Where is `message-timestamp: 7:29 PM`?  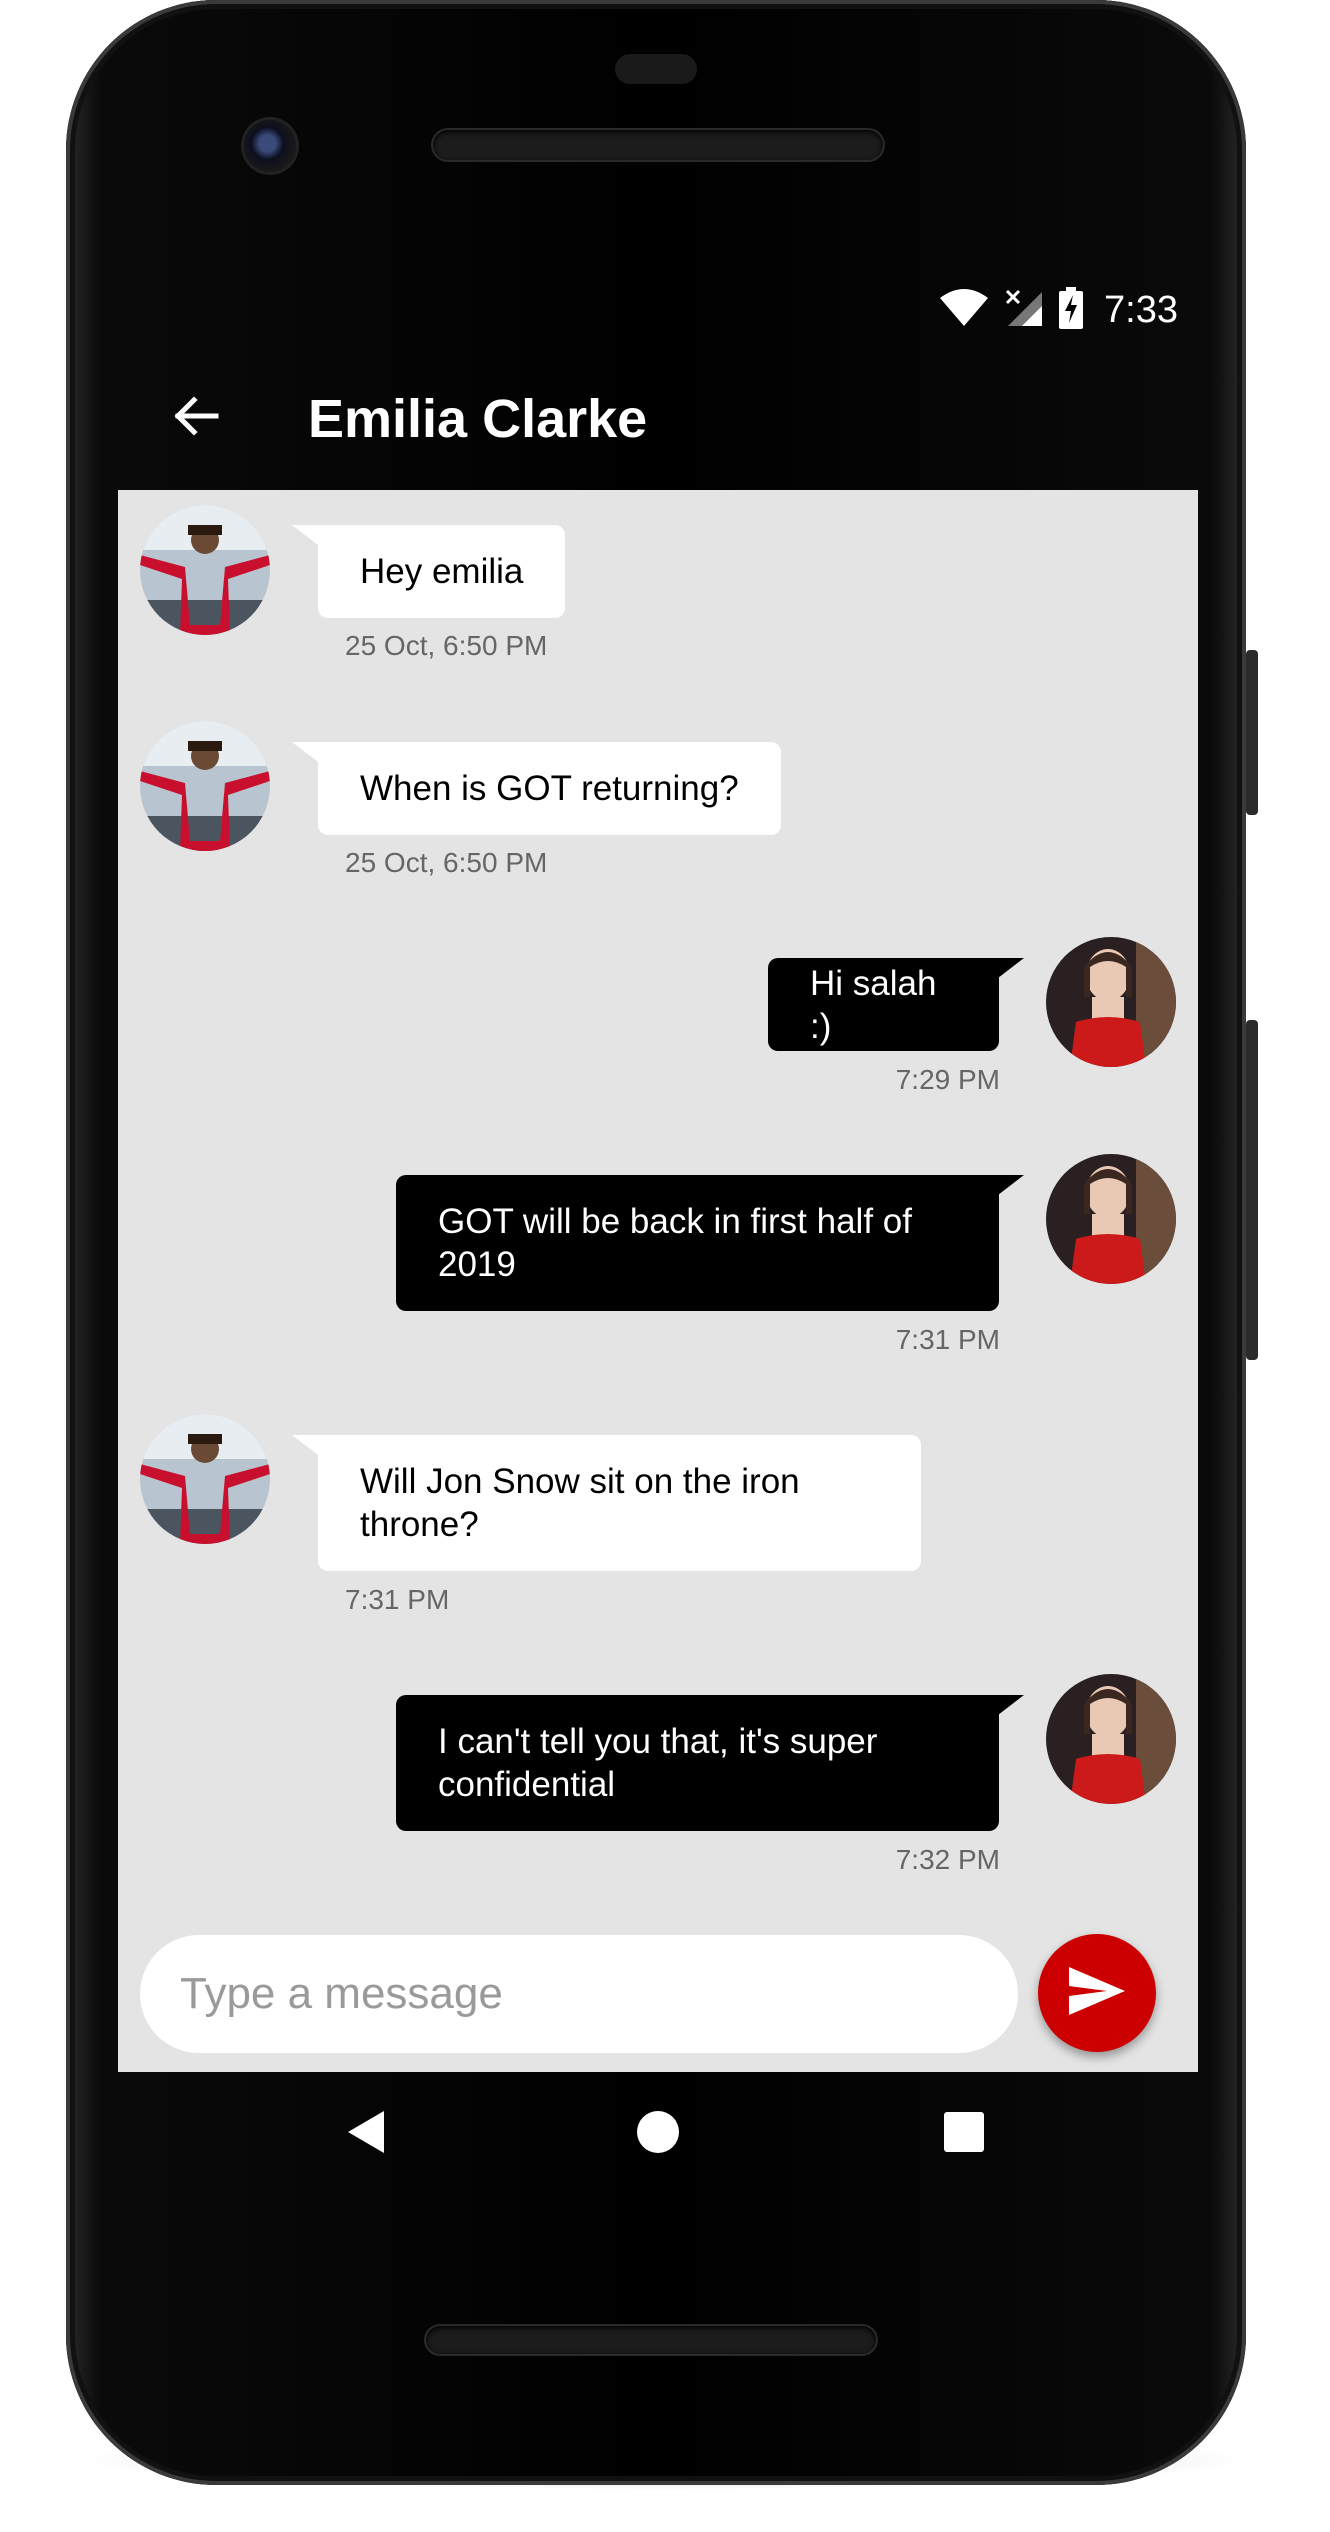
message-timestamp: 7:29 PM is located at coordinates (947, 1079).